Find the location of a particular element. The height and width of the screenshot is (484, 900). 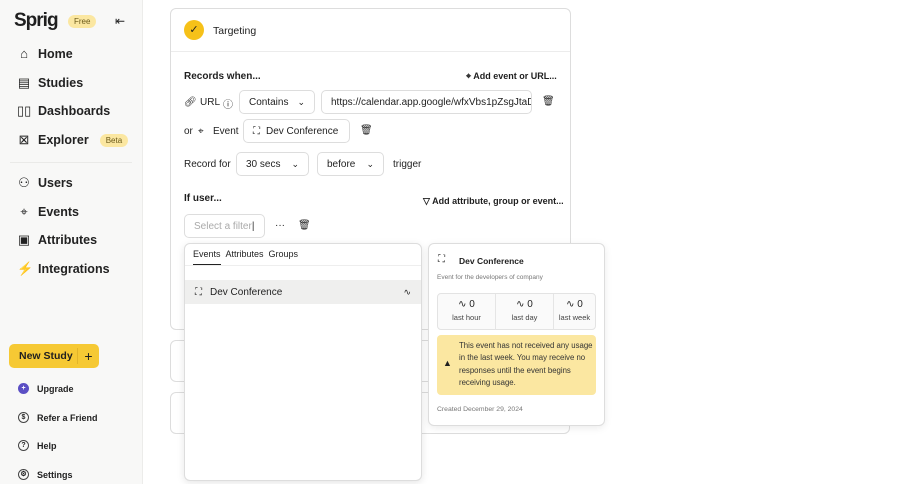

record-timing-select: before ⌄ is located at coordinates (350, 164).